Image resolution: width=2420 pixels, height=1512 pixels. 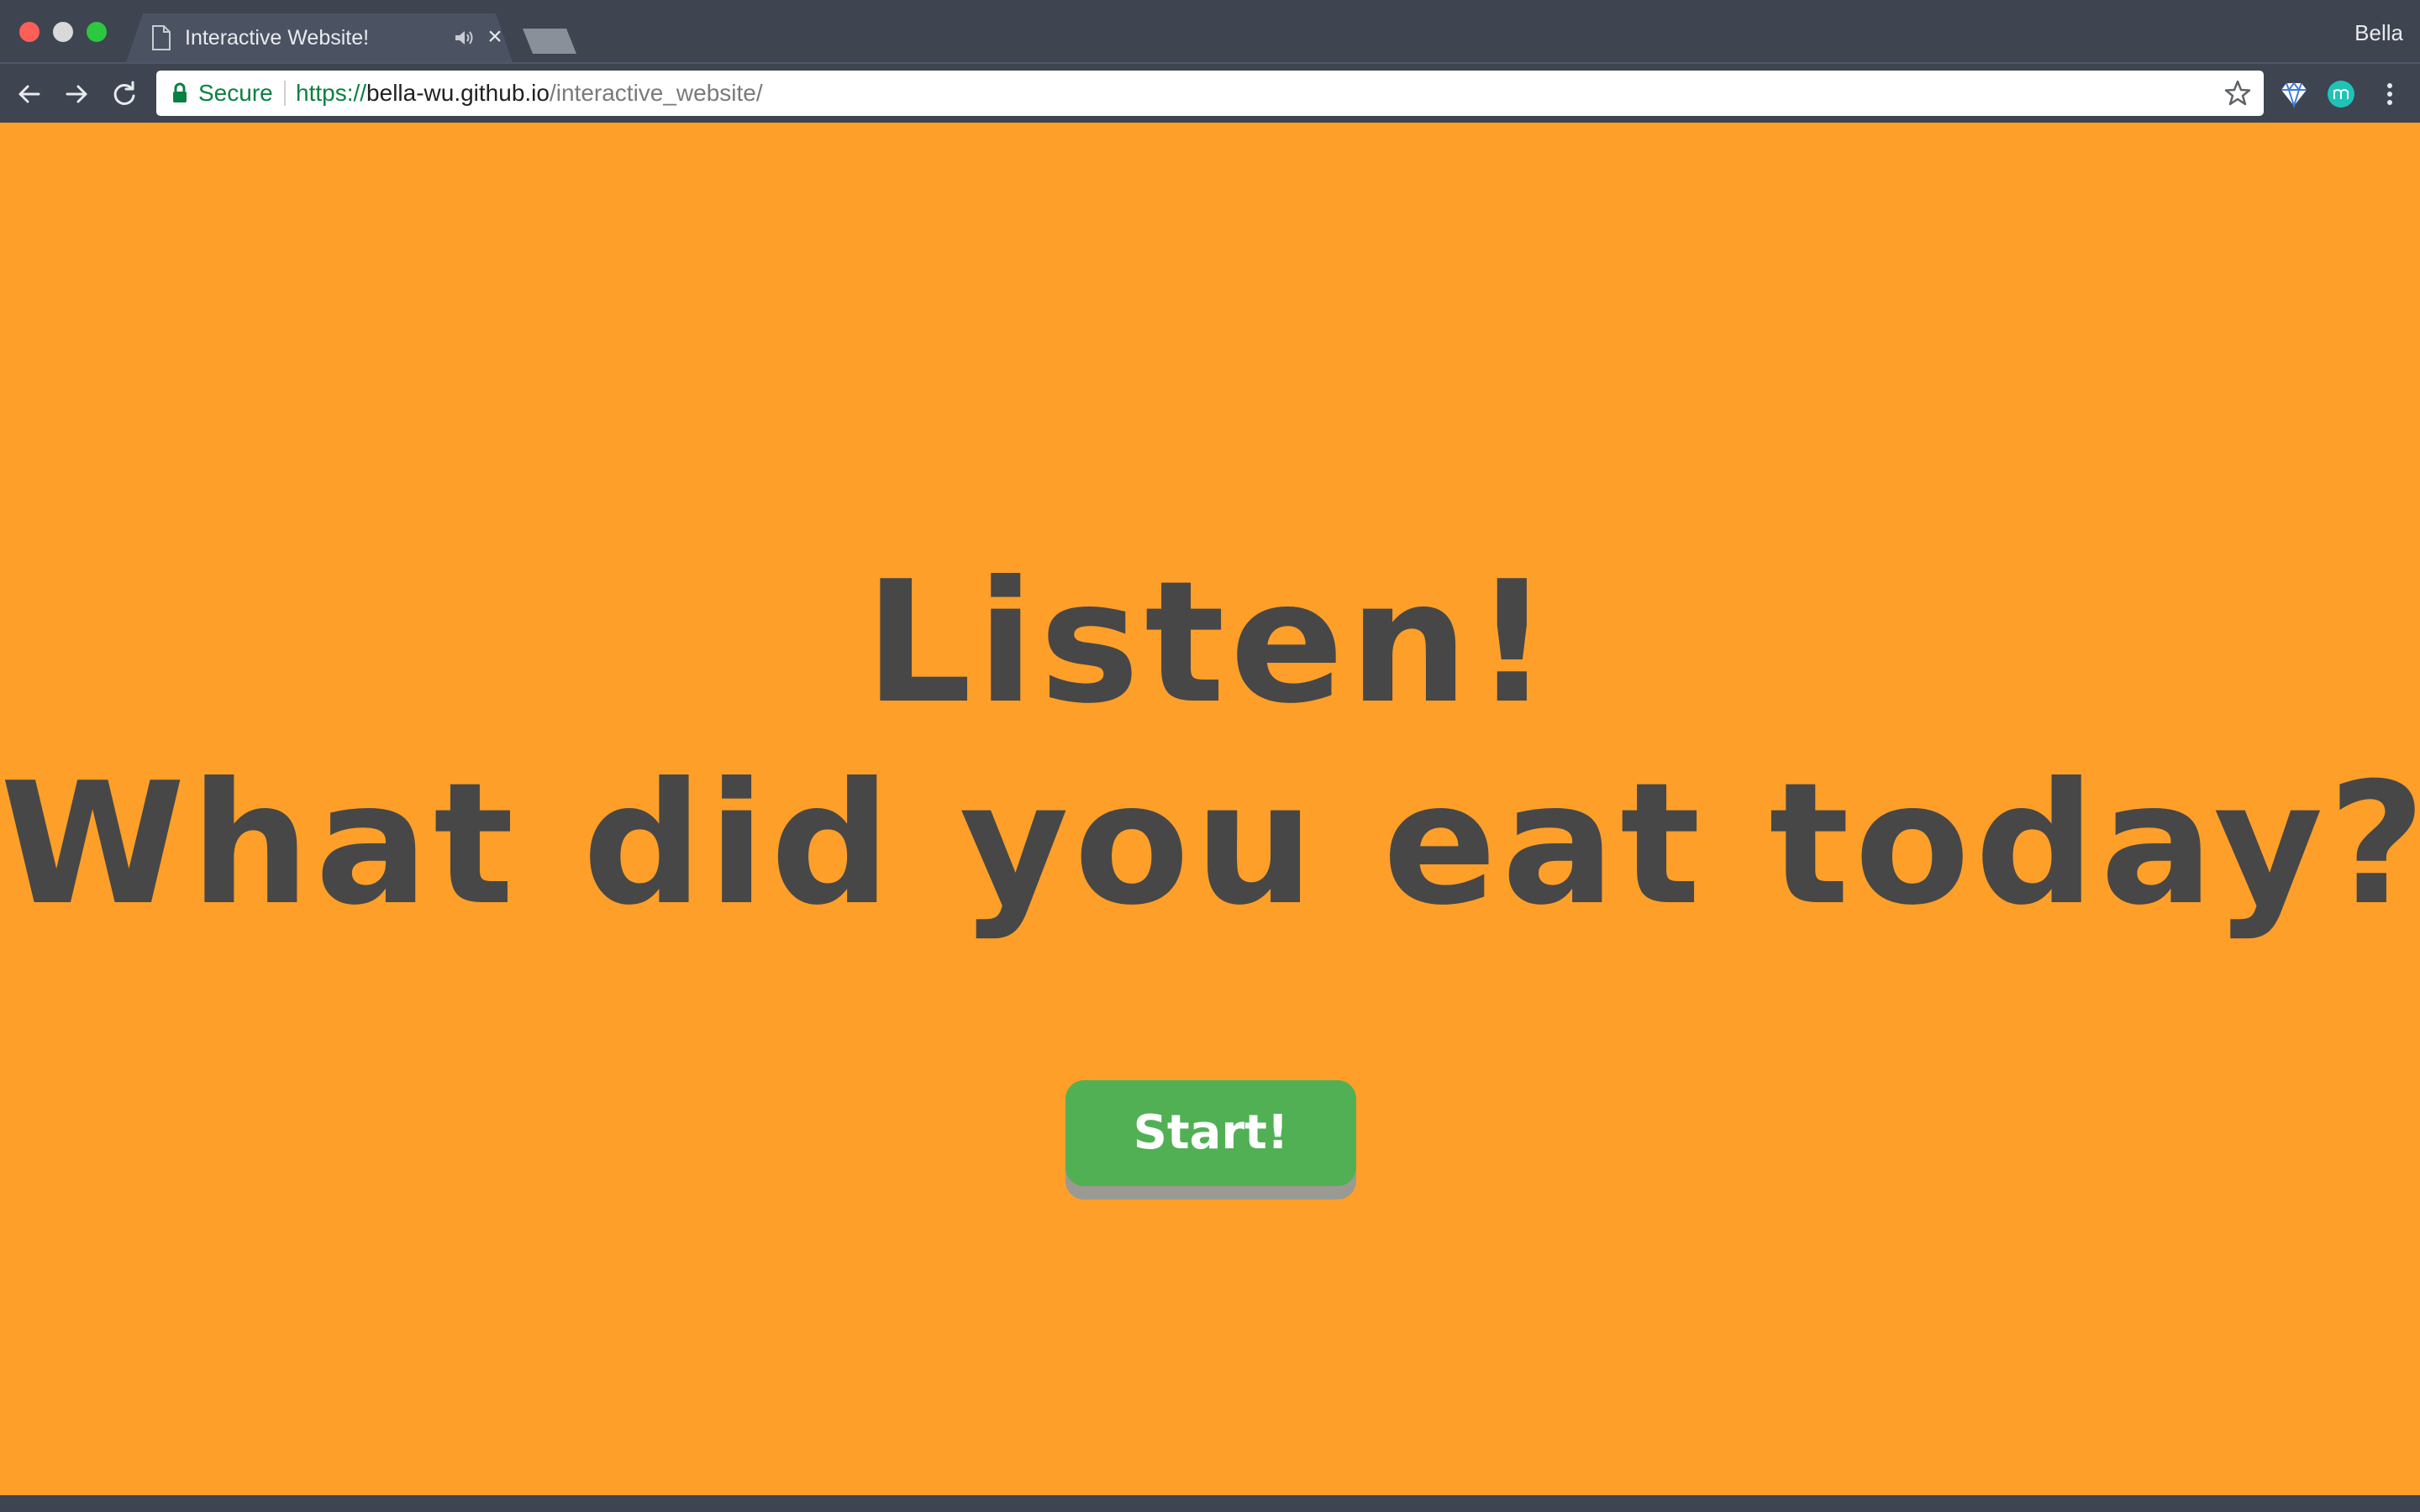 I want to click on kebab-menu-icon, so click(x=2390, y=94).